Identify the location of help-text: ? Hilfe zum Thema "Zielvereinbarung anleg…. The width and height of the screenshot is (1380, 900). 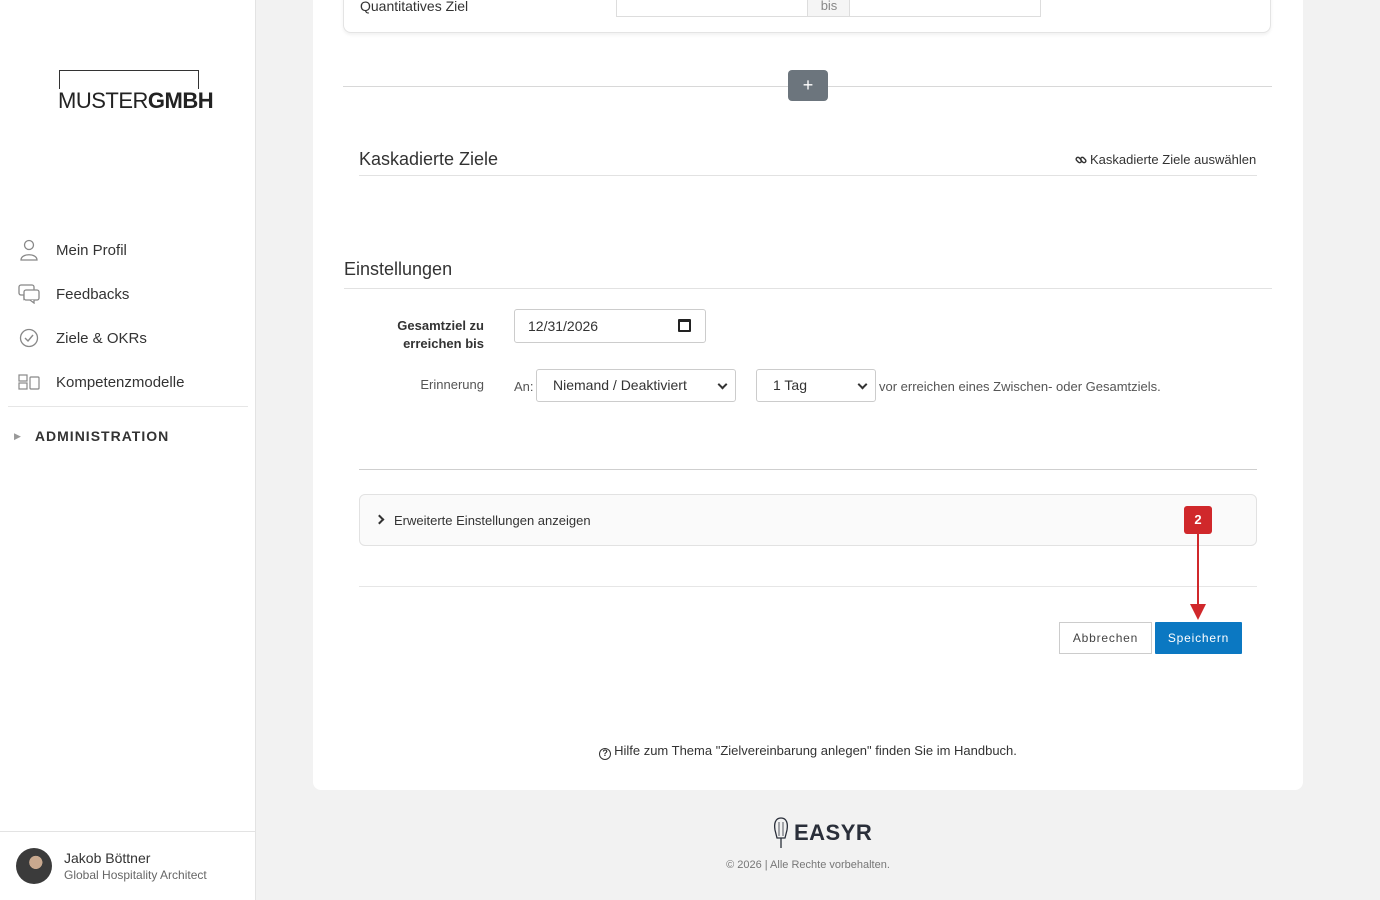
(808, 751).